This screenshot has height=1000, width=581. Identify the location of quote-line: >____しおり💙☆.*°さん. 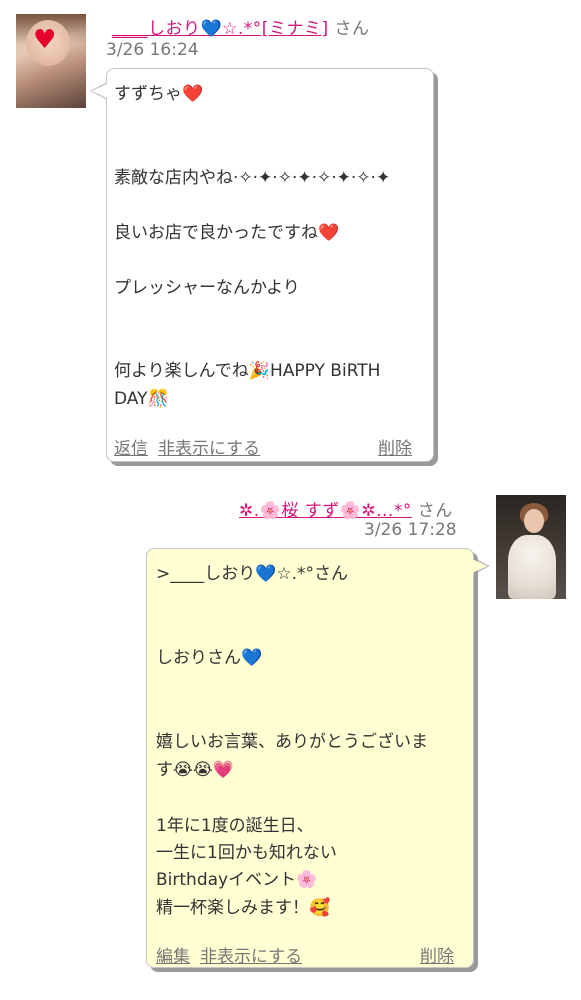
(252, 574).